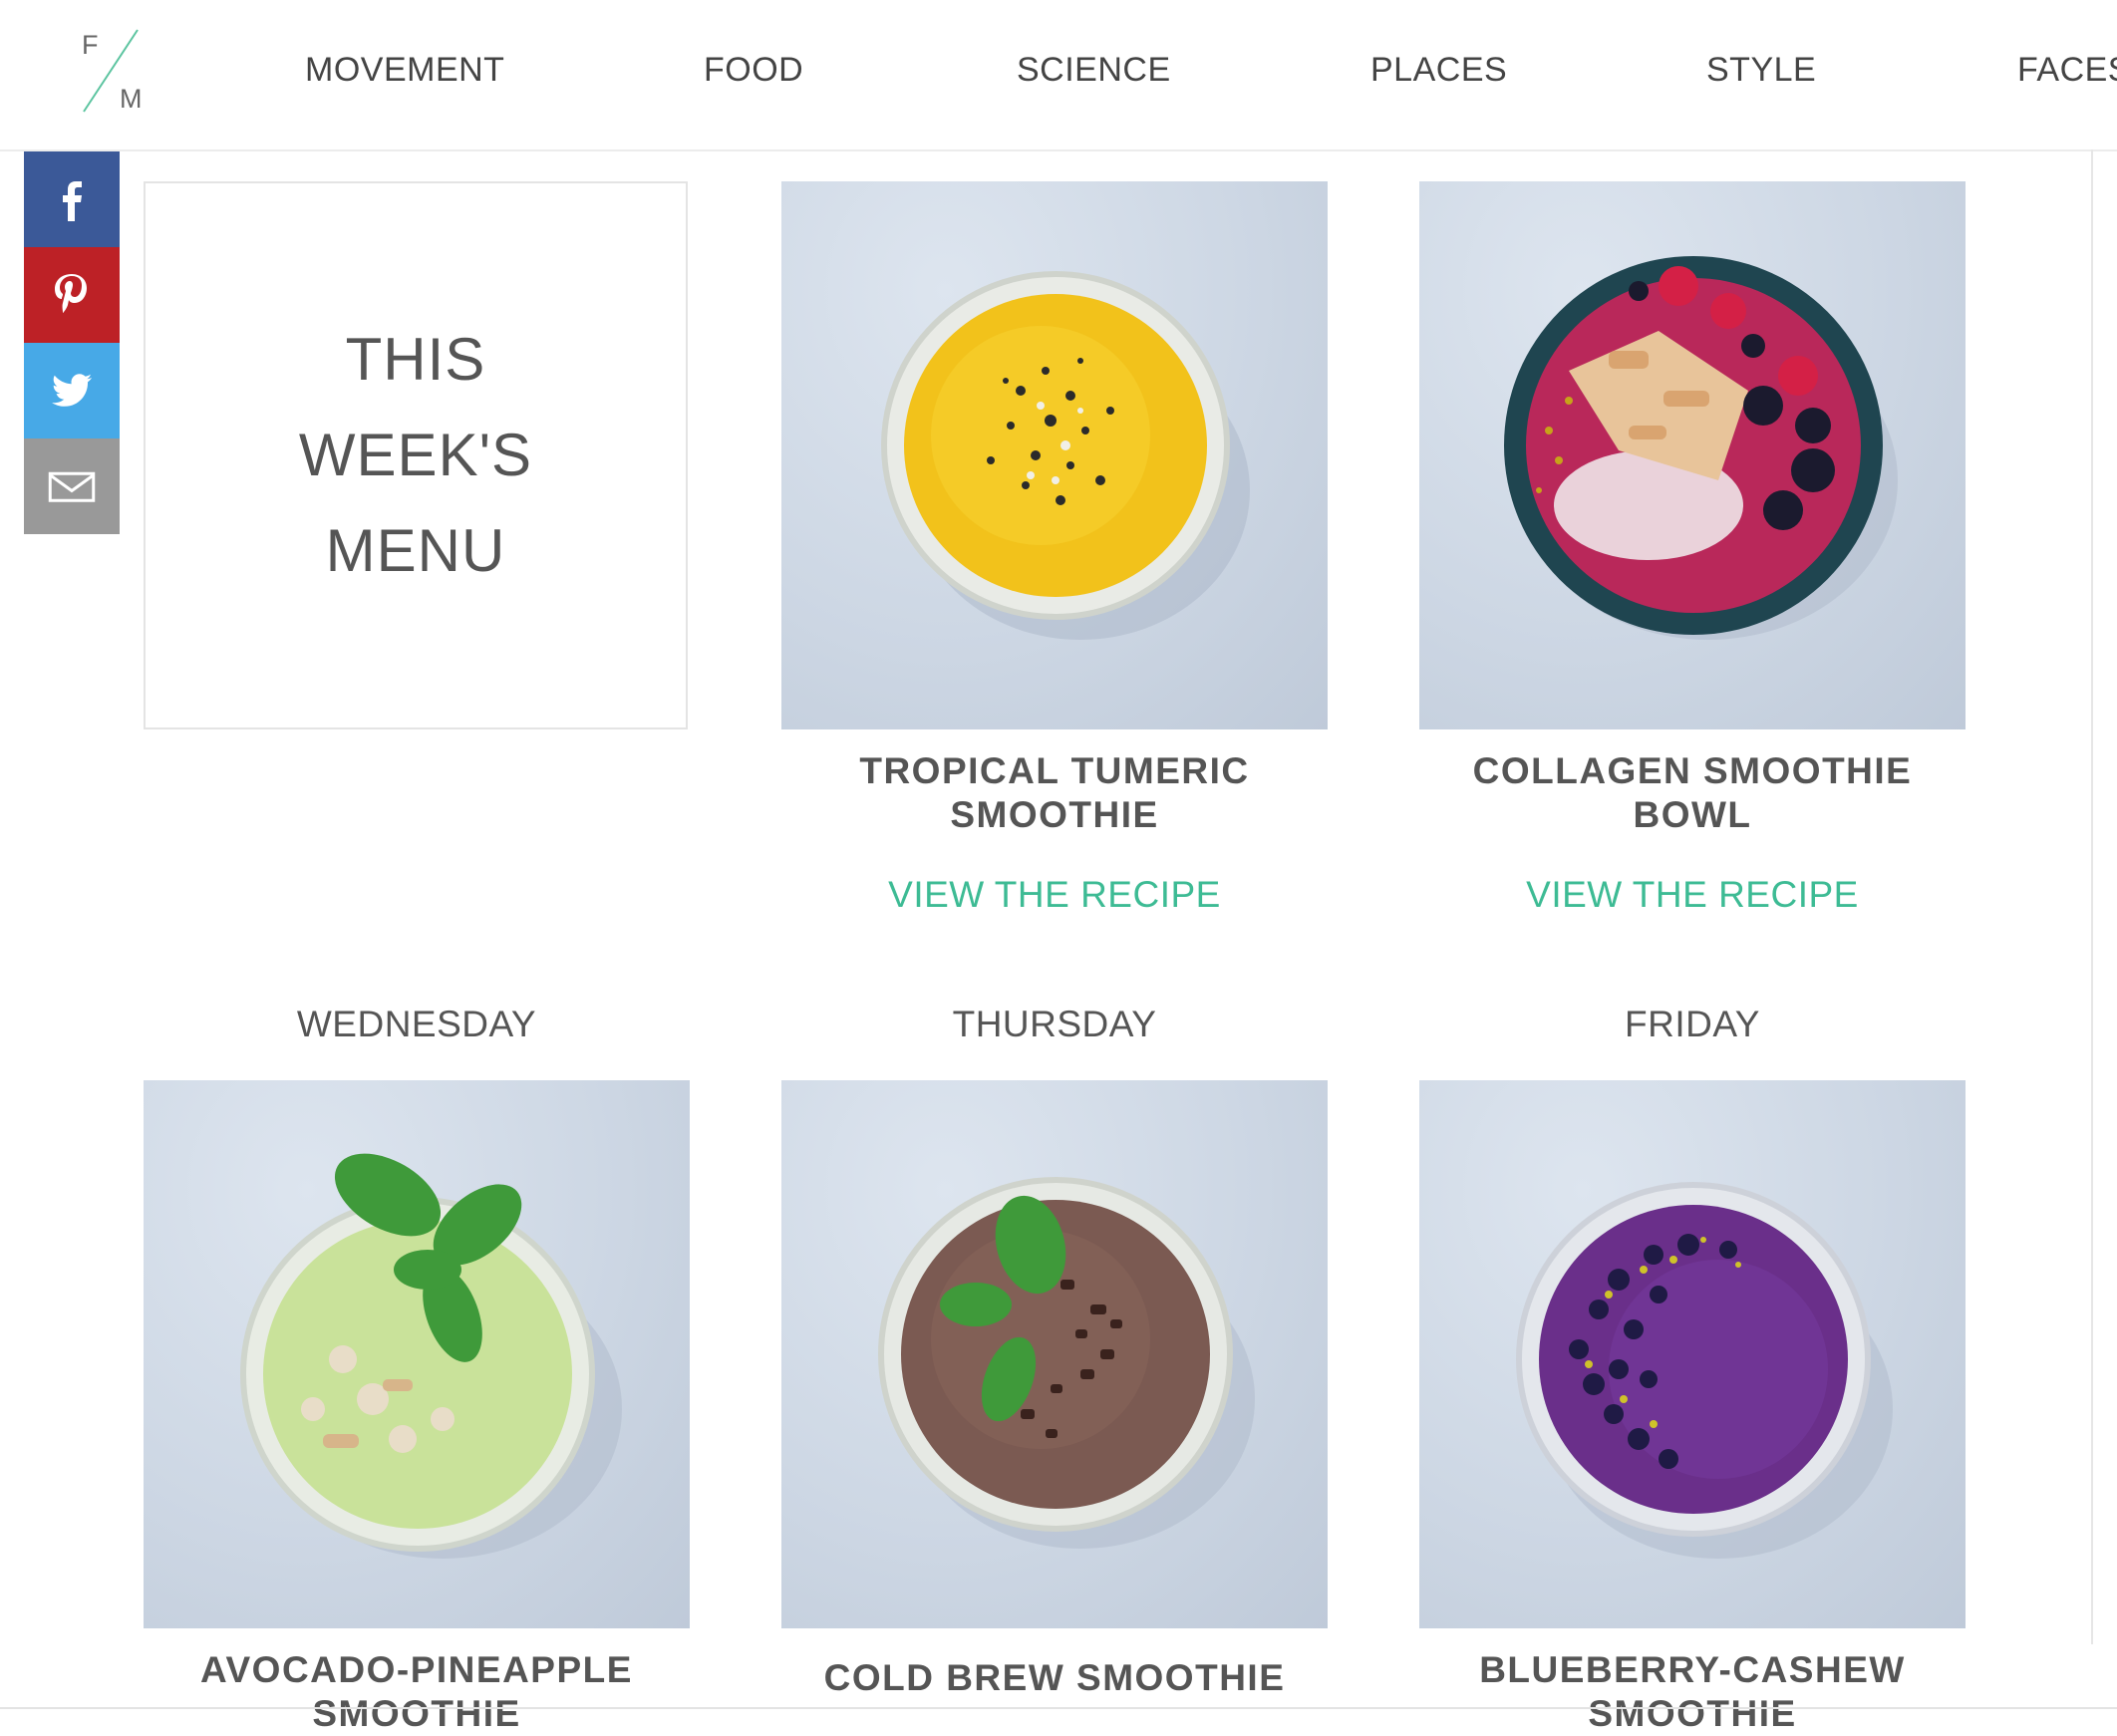 The image size is (2117, 1736). What do you see at coordinates (753, 70) in the screenshot?
I see `nav-food: FOOD` at bounding box center [753, 70].